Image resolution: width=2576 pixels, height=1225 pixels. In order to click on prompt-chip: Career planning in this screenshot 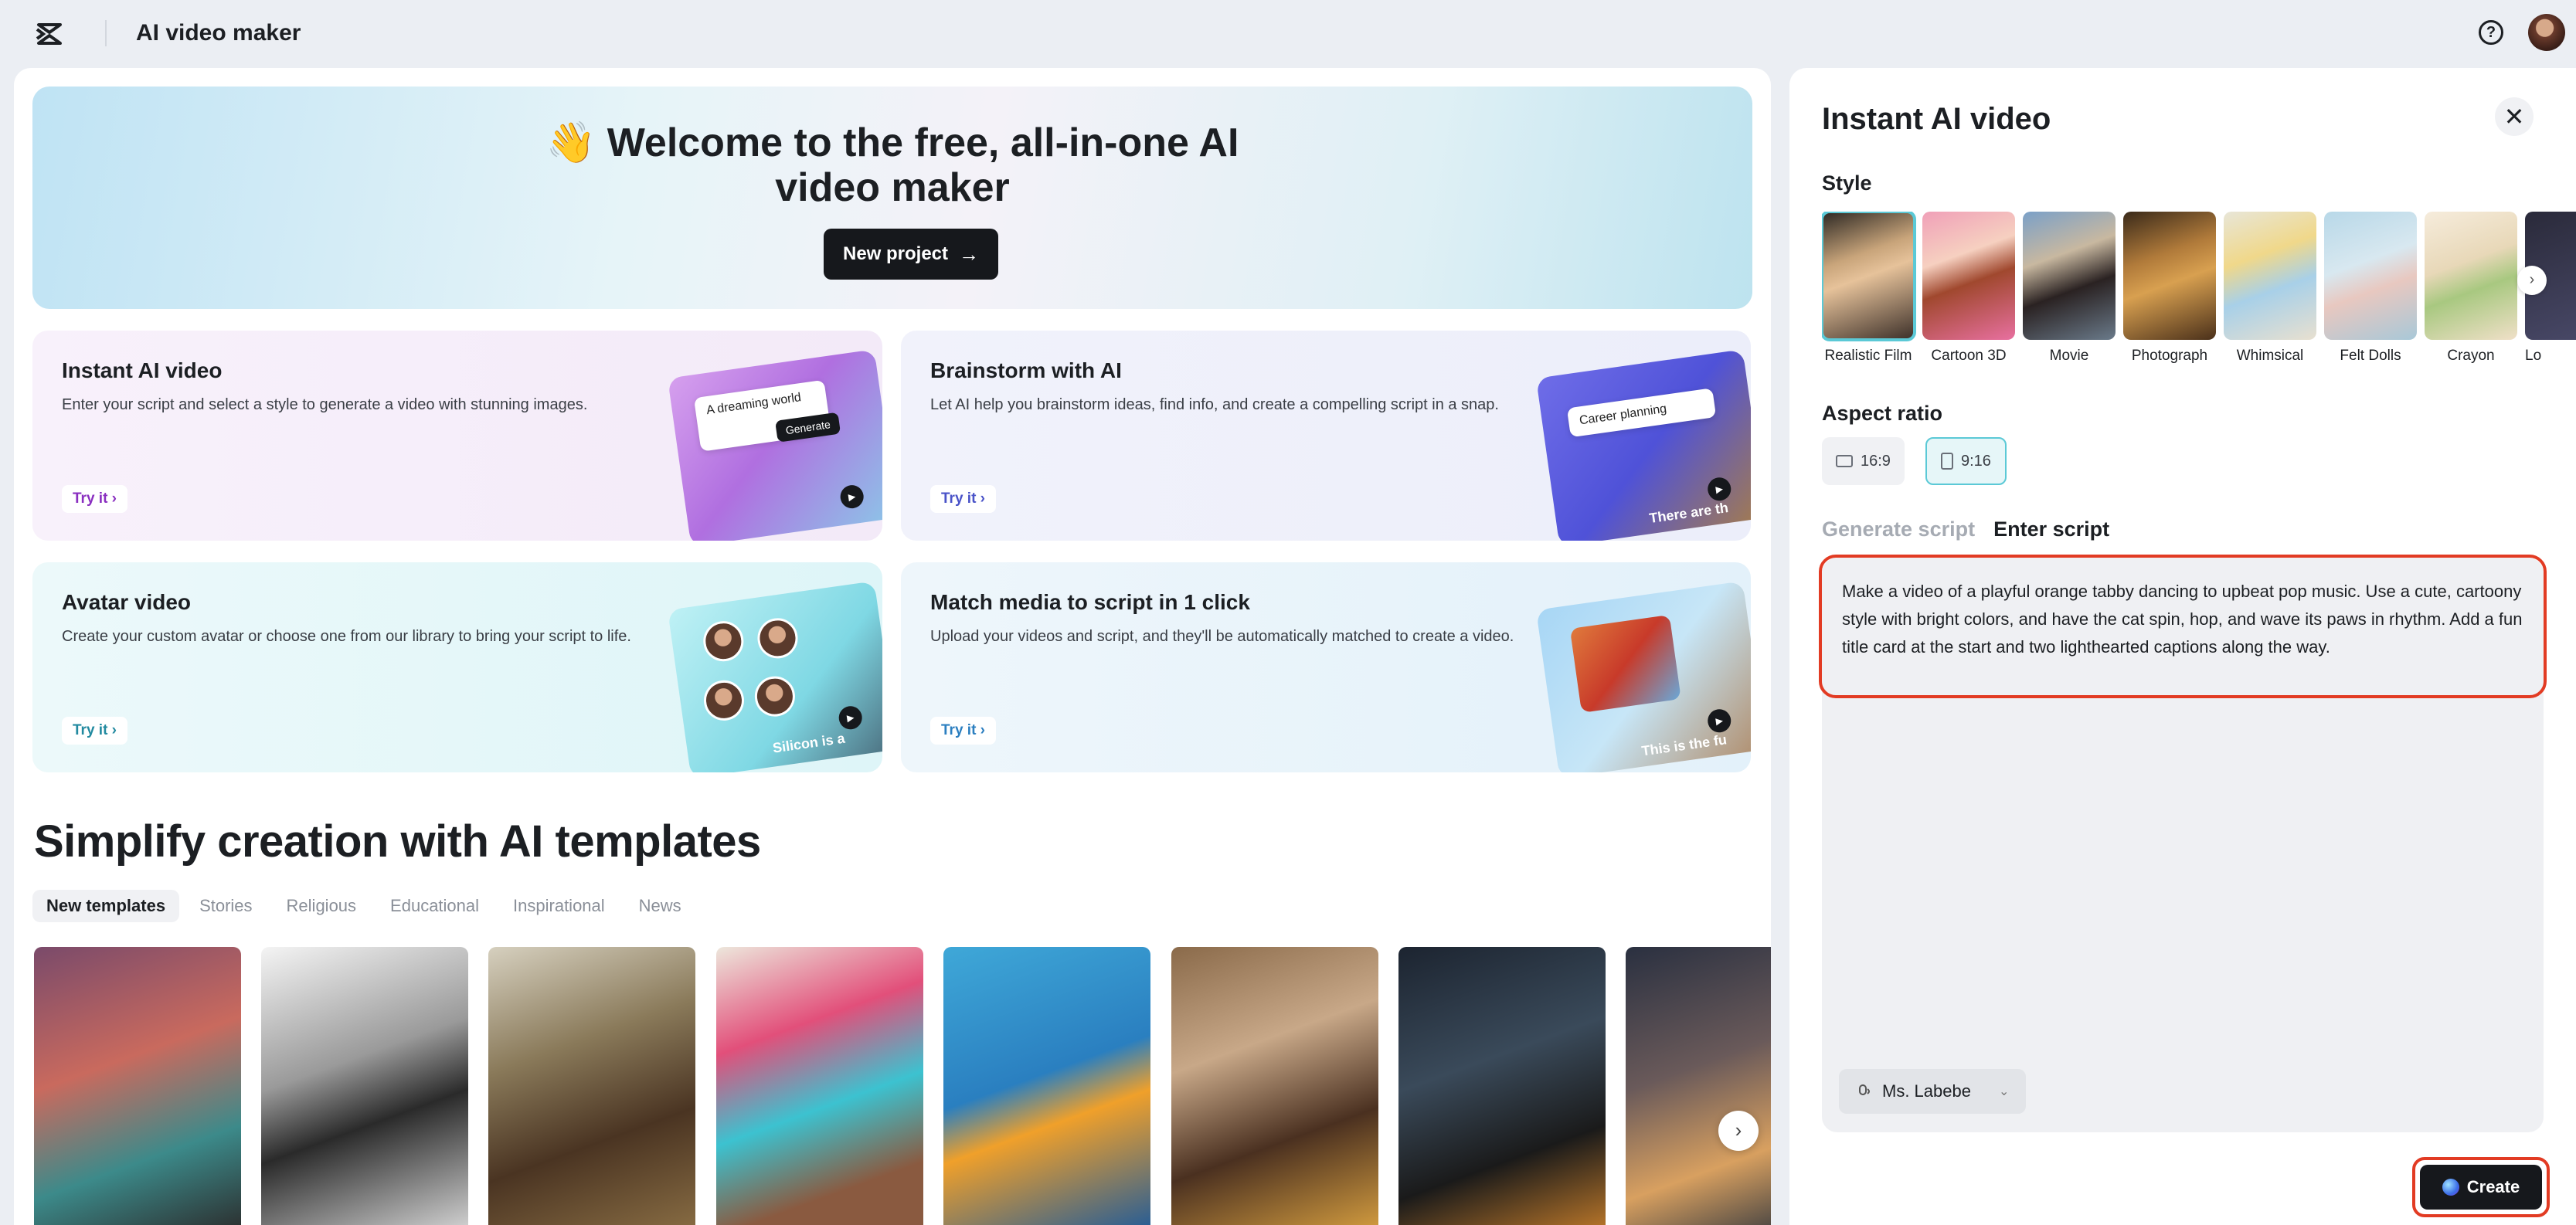, I will do `click(1641, 413)`.